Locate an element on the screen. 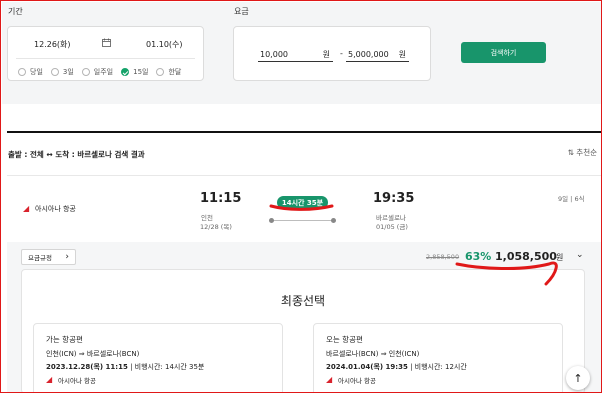 This screenshot has height=393, width=602. arrive-date: 01/05 (금) is located at coordinates (392, 227).